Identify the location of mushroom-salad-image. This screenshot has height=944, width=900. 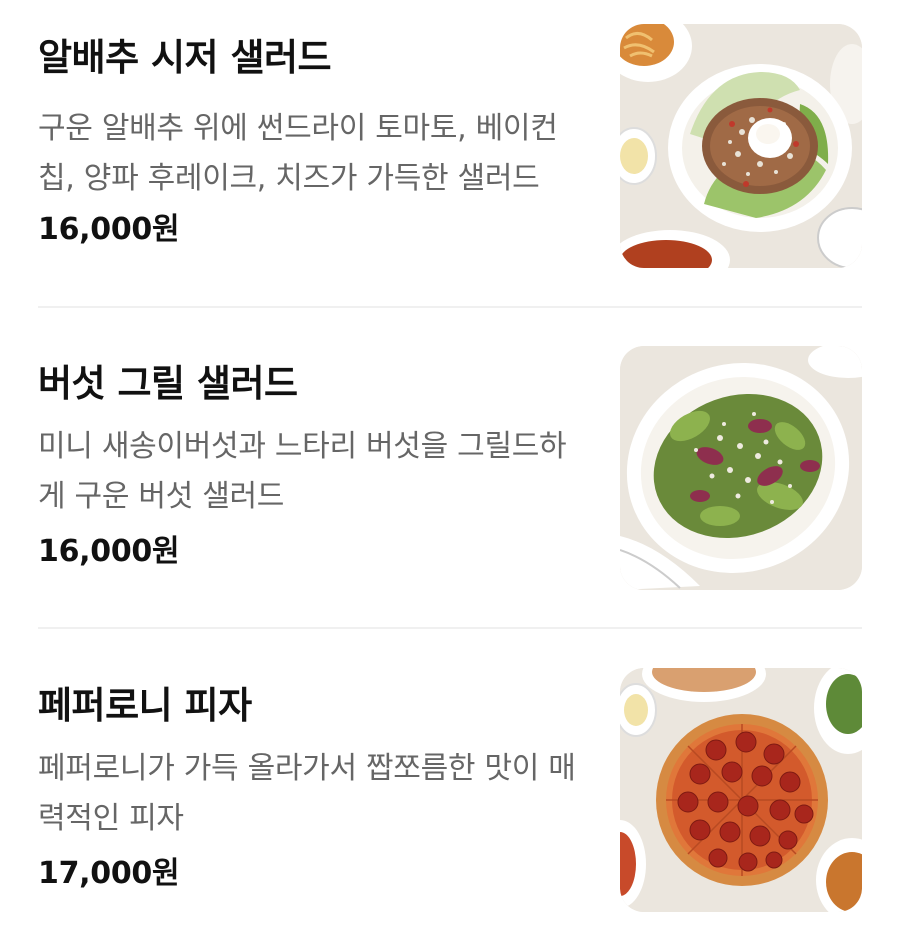
(741, 468).